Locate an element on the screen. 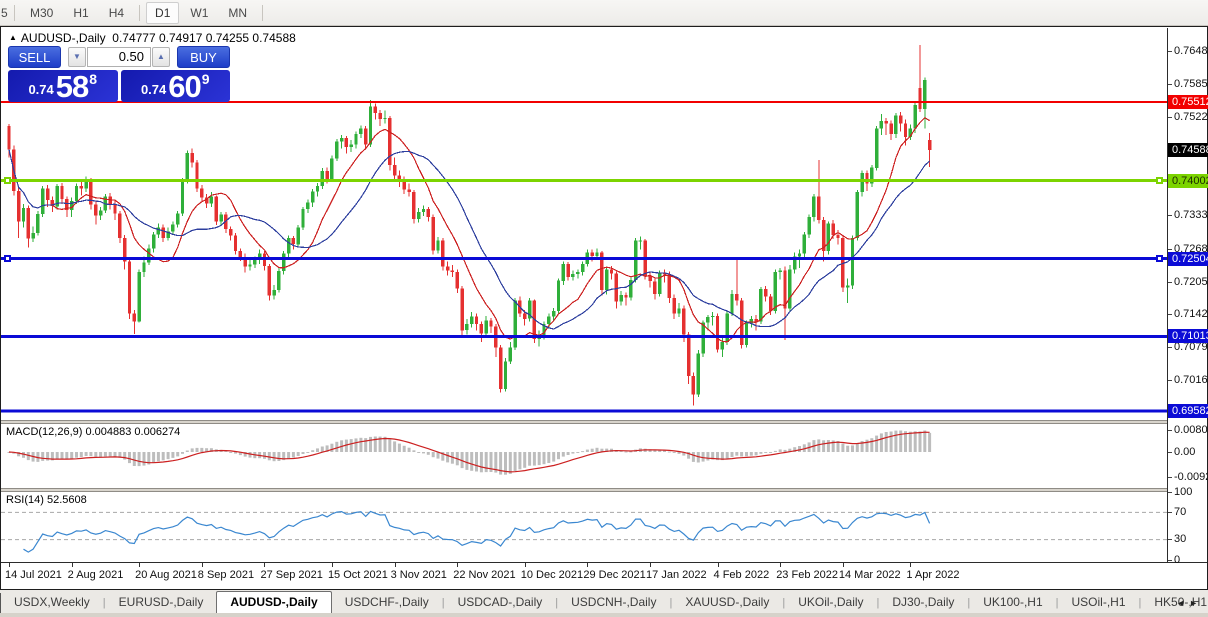 The width and height of the screenshot is (1208, 617). date-label: 22 Nov 2021 is located at coordinates (484, 575).